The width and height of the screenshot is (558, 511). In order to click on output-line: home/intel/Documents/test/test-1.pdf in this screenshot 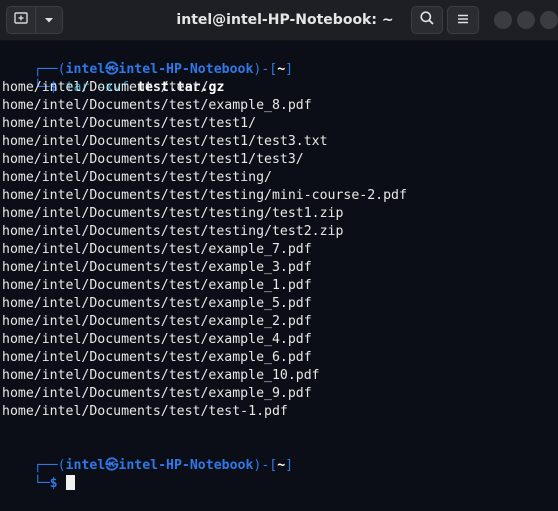, I will do `click(145, 411)`.